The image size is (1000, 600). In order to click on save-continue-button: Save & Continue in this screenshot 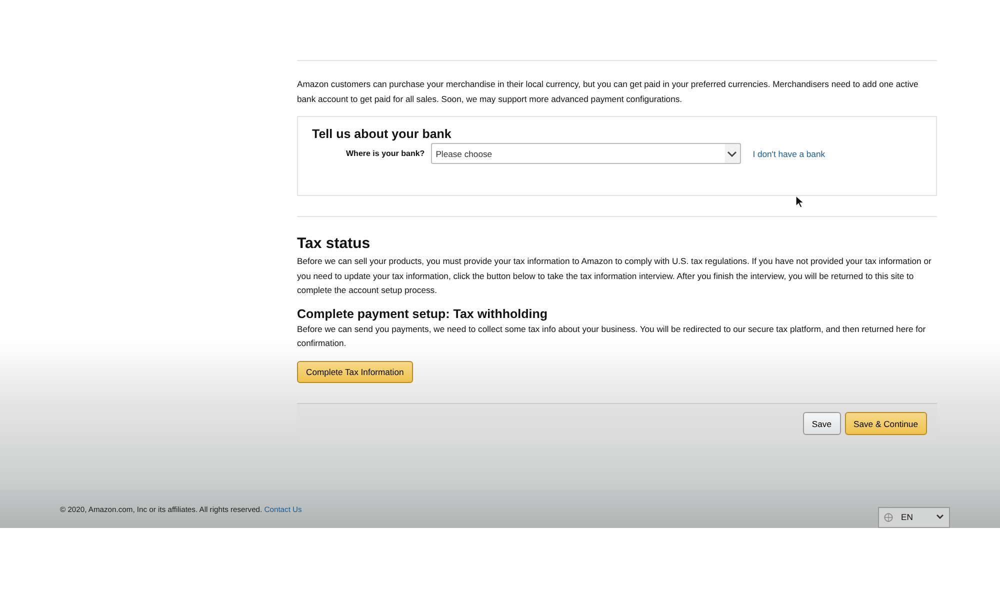, I will do `click(885, 423)`.